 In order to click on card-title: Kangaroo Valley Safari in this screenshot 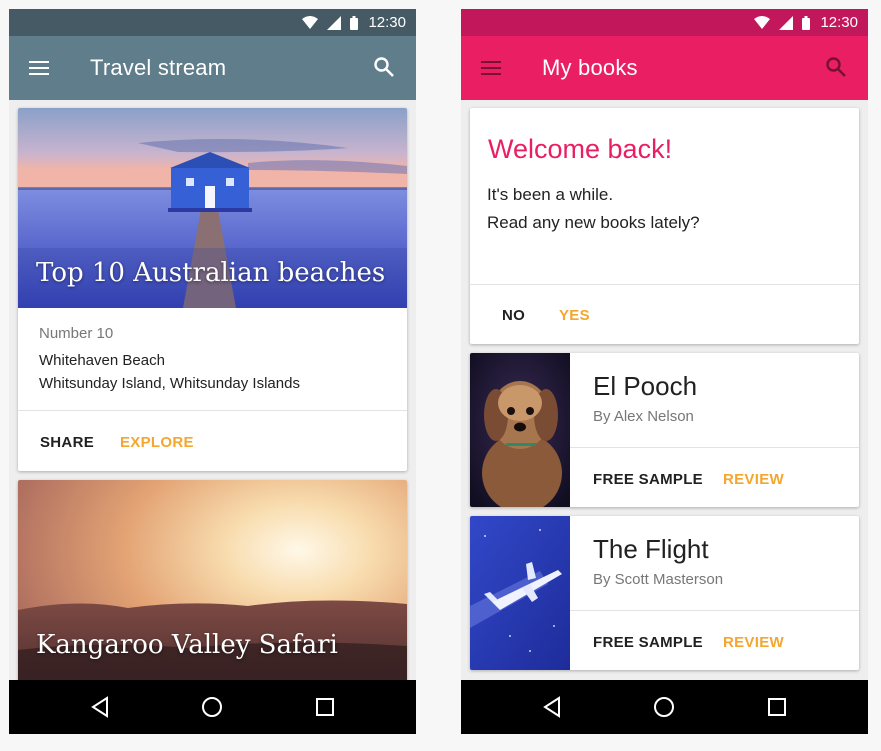, I will do `click(187, 645)`.